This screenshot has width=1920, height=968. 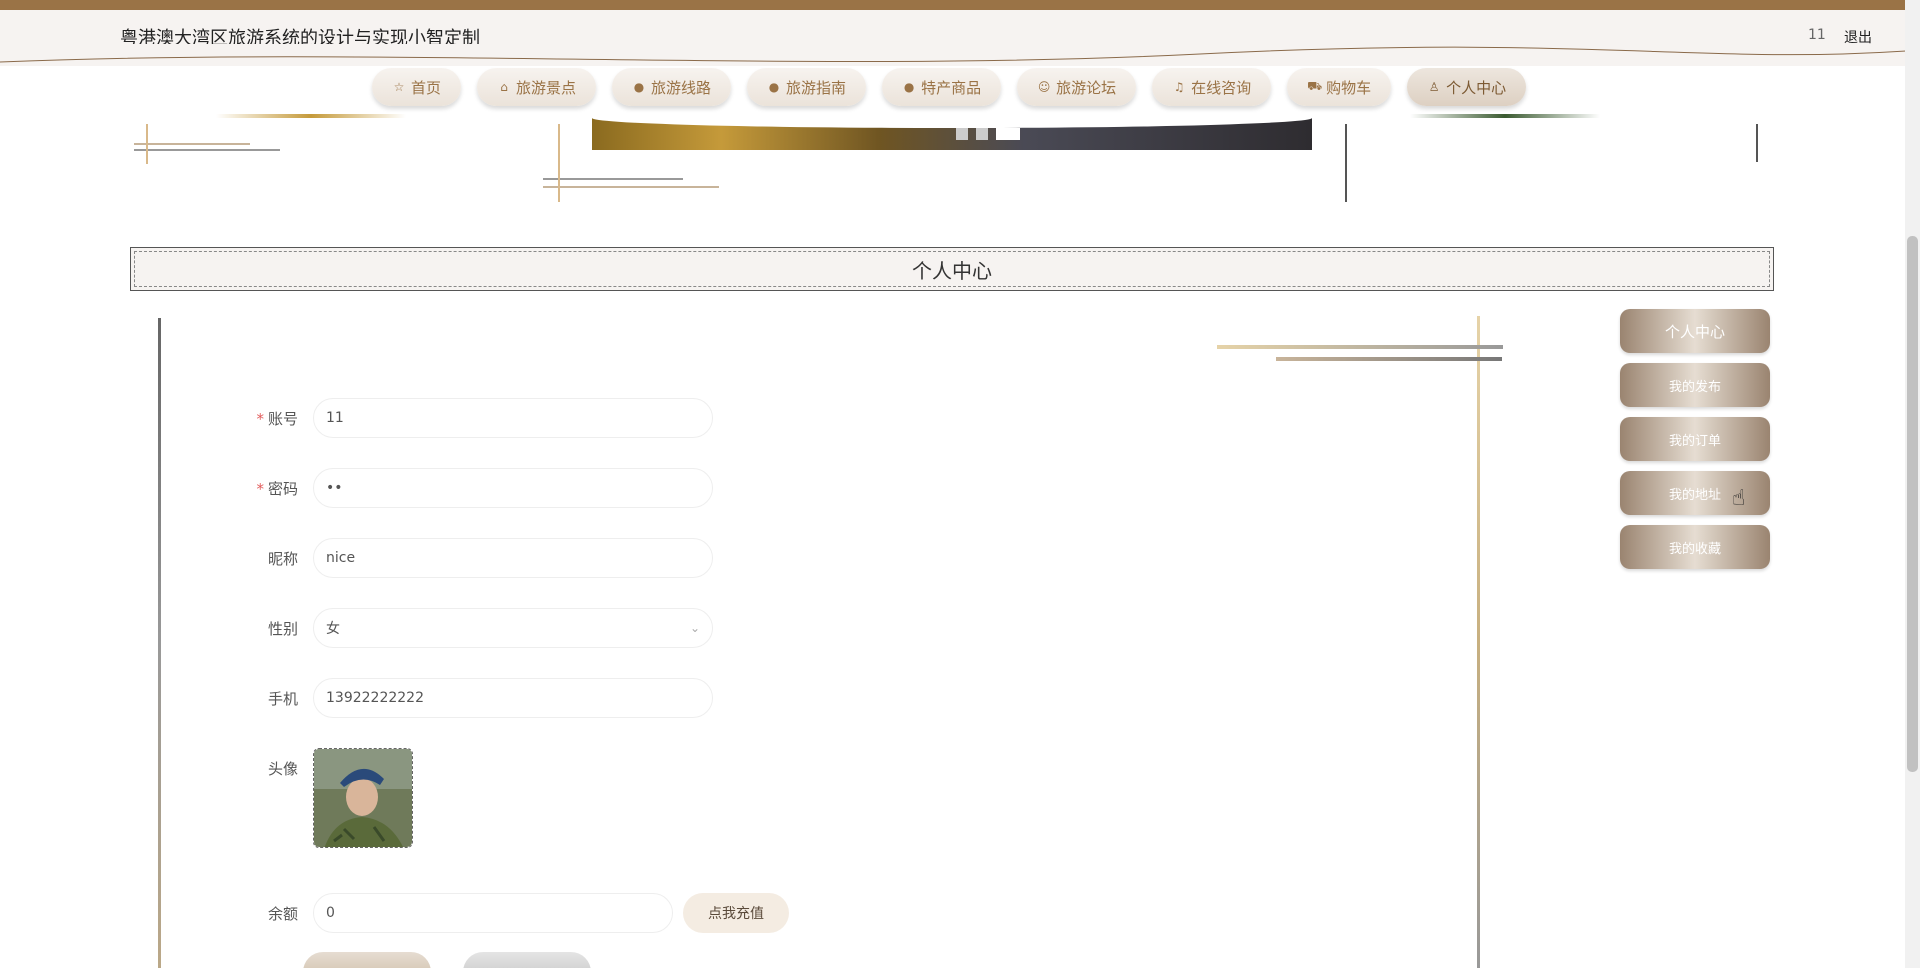 What do you see at coordinates (341, 558) in the screenshot?
I see `nickname-value: nice` at bounding box center [341, 558].